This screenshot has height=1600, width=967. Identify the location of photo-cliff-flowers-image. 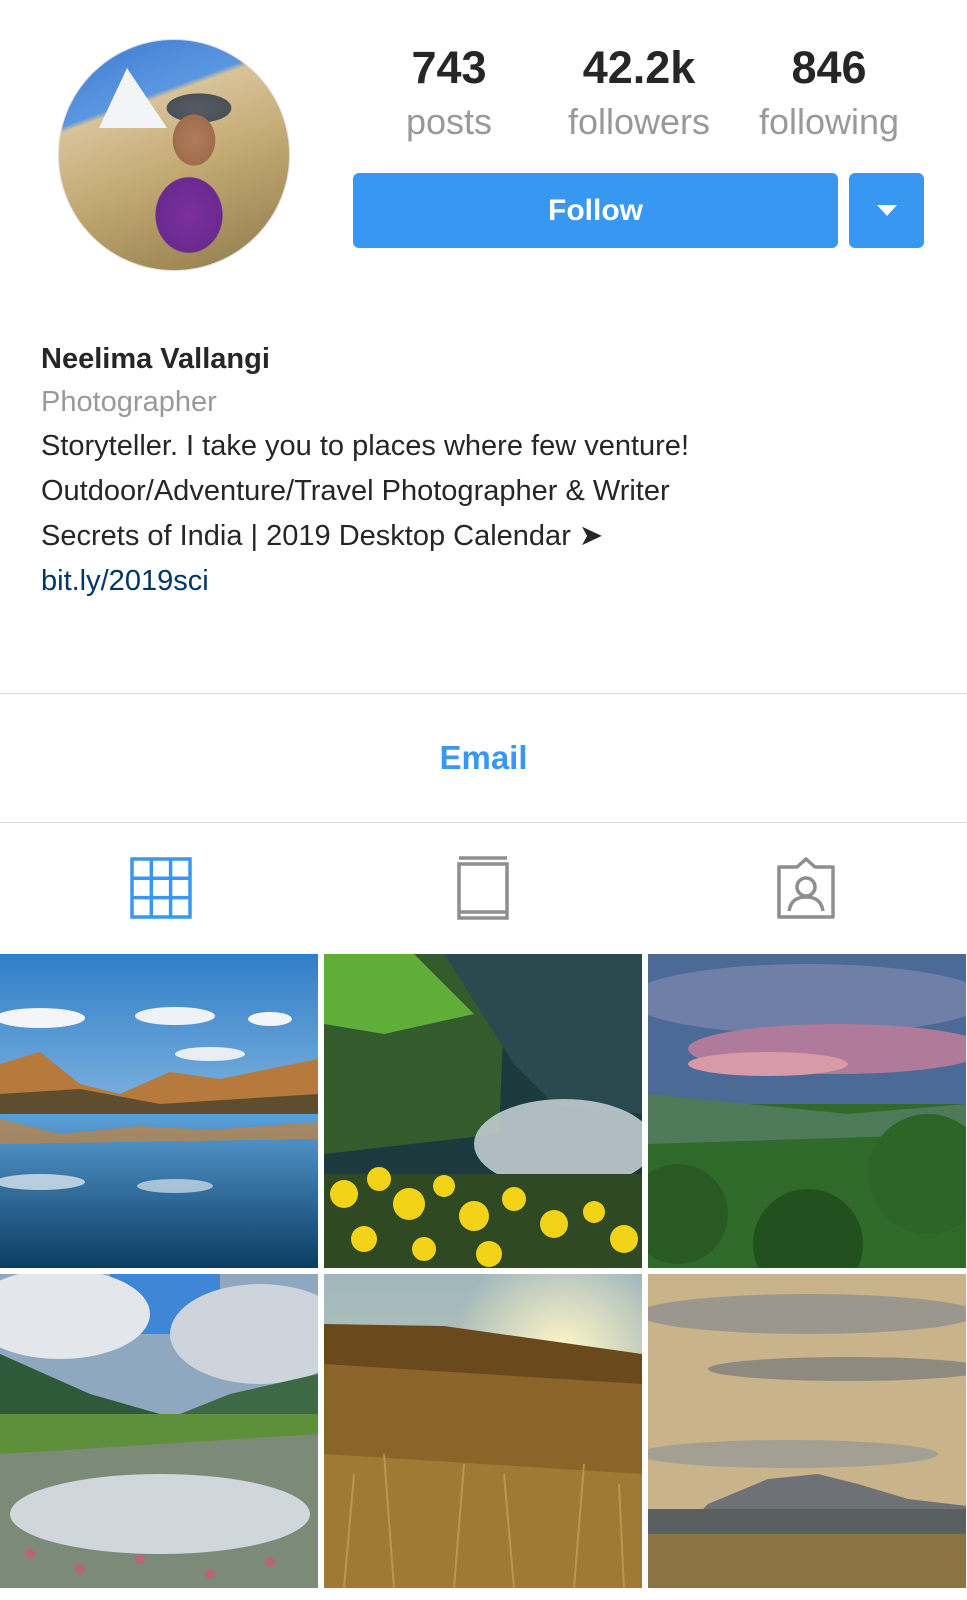
(483, 1111).